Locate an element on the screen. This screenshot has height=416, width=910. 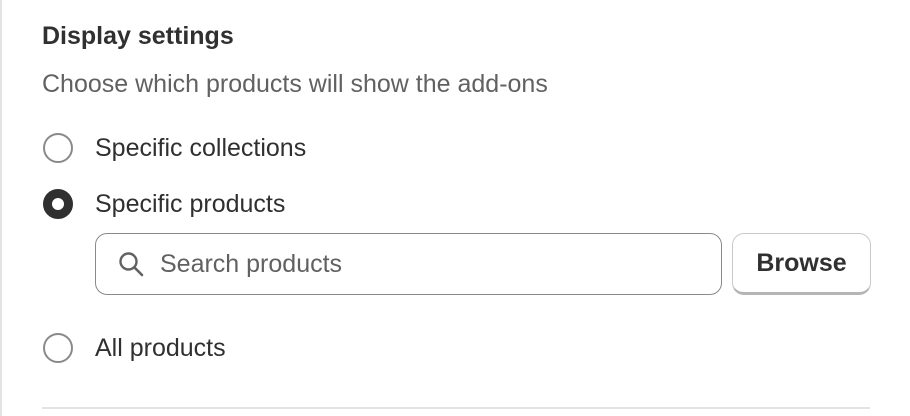
radio-button-all-products is located at coordinates (58, 348).